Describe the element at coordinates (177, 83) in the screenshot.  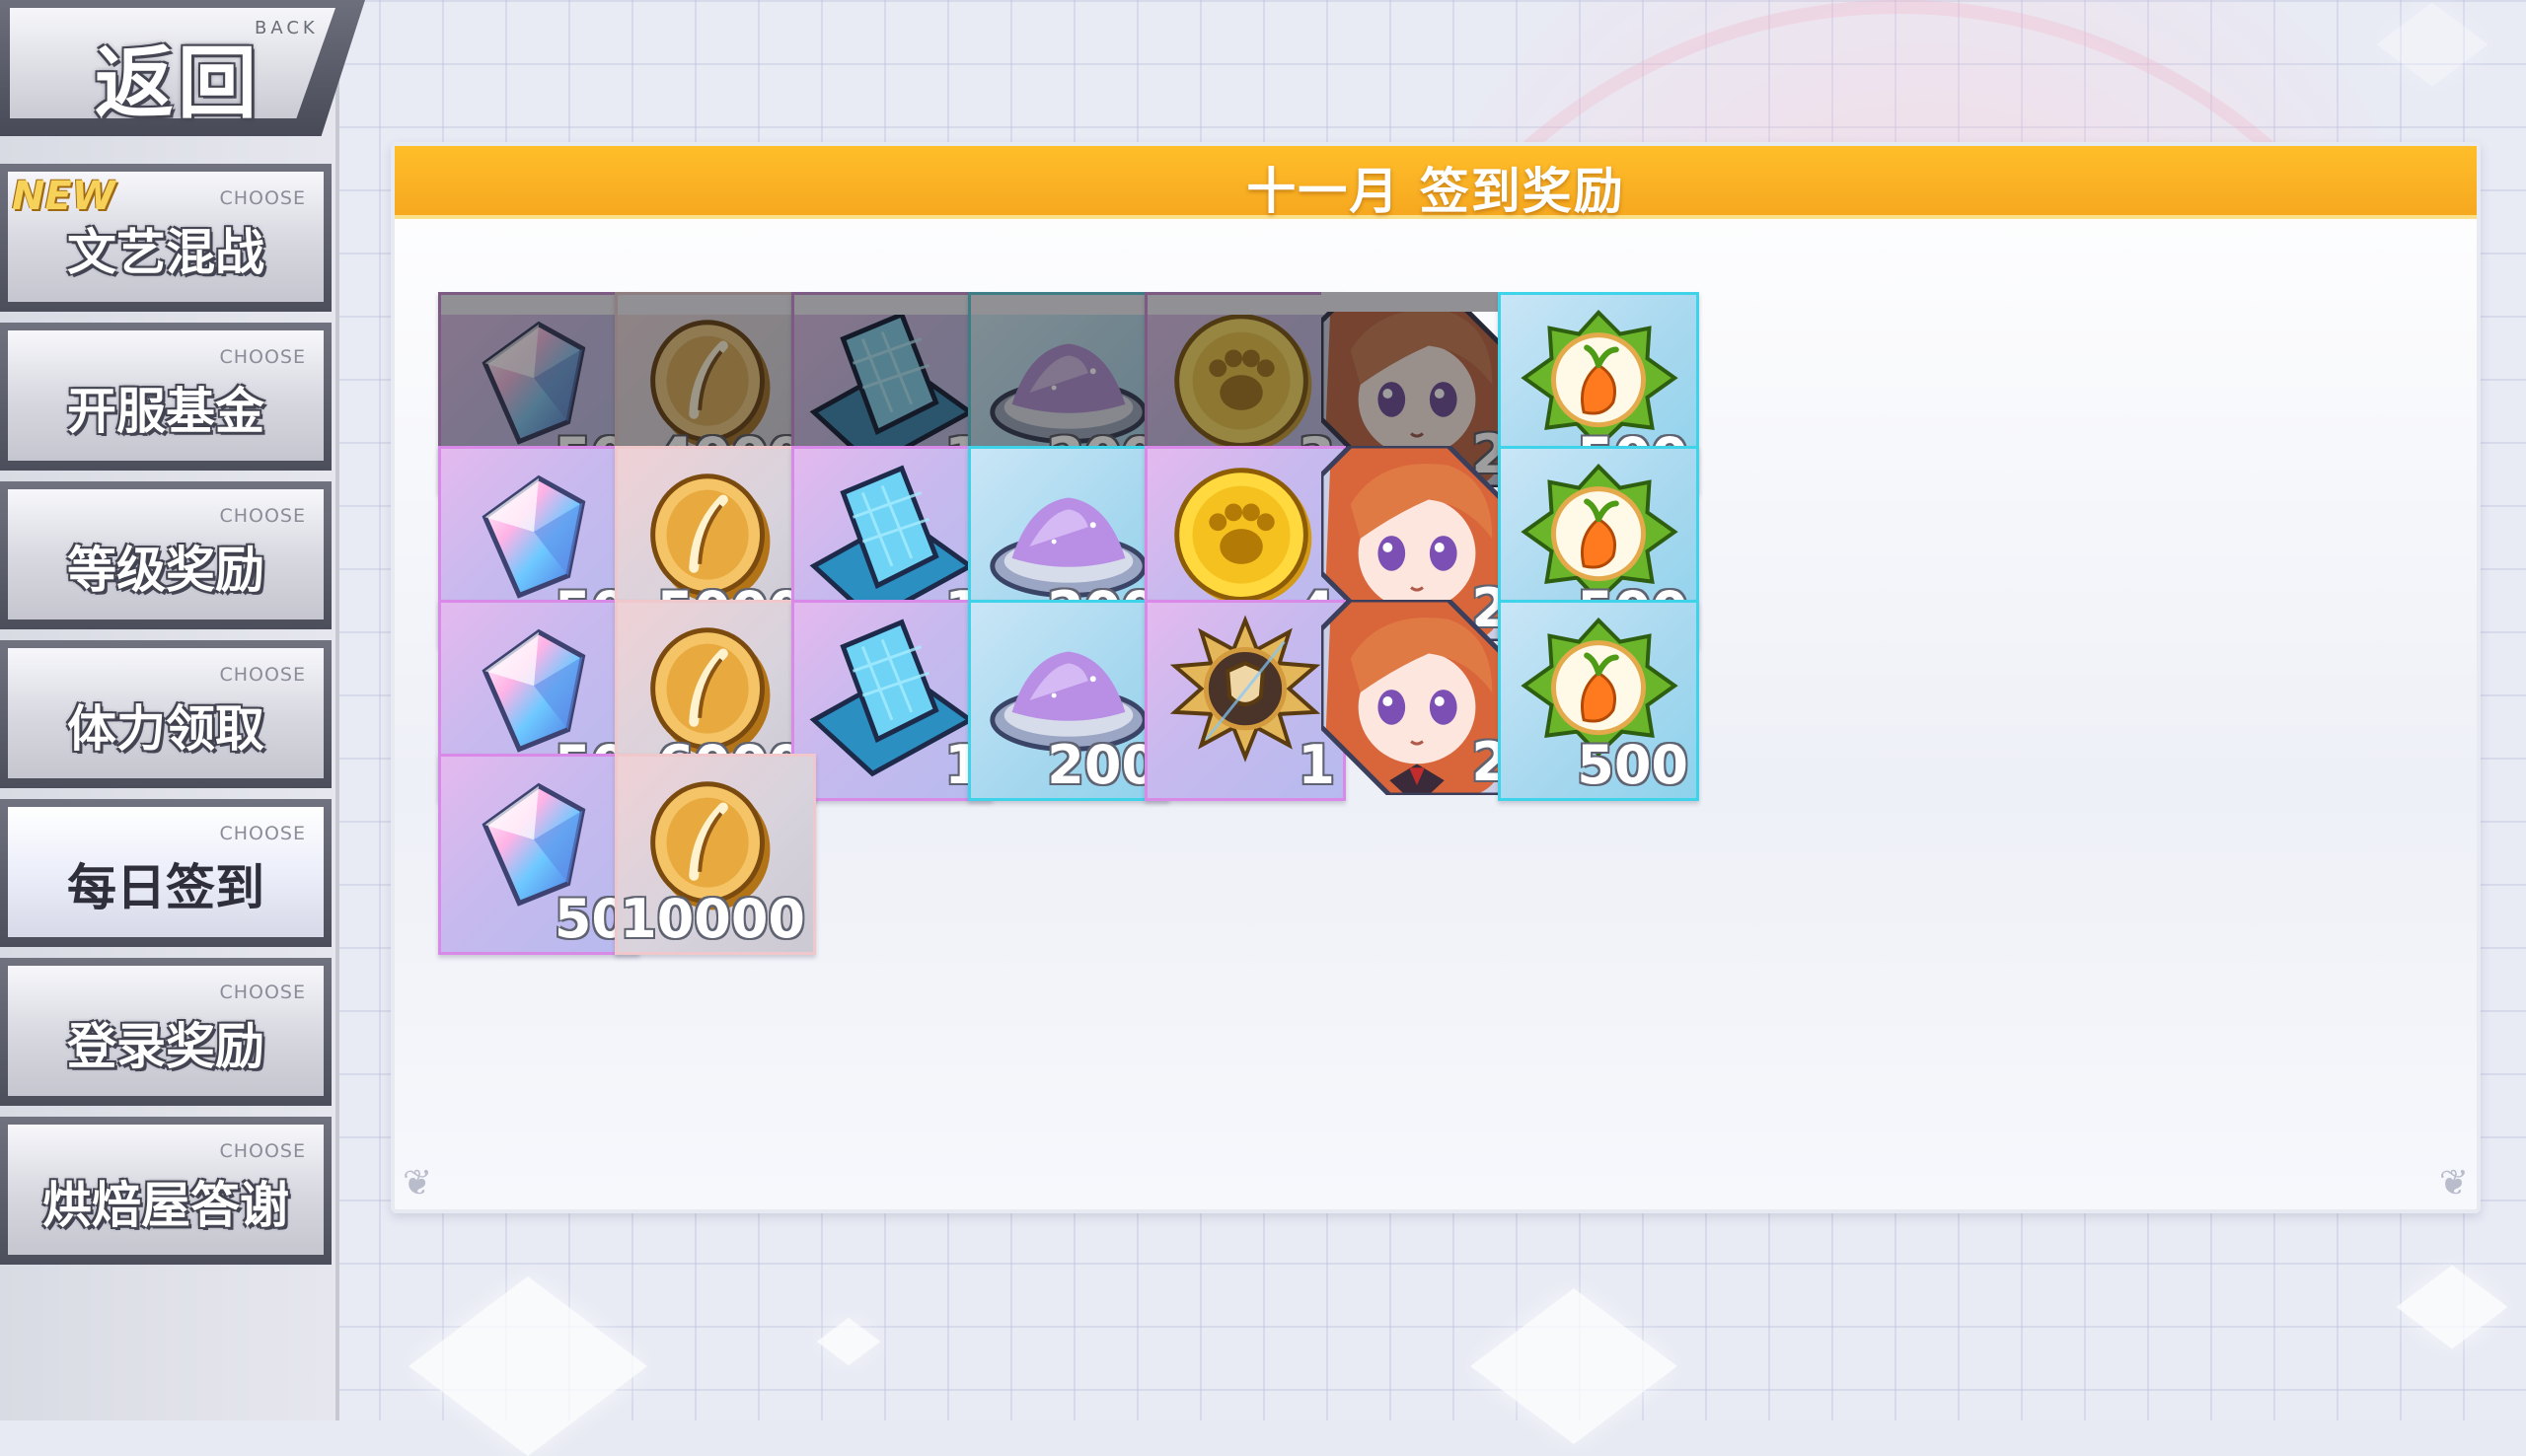
I see `back-button-label: 返回` at that location.